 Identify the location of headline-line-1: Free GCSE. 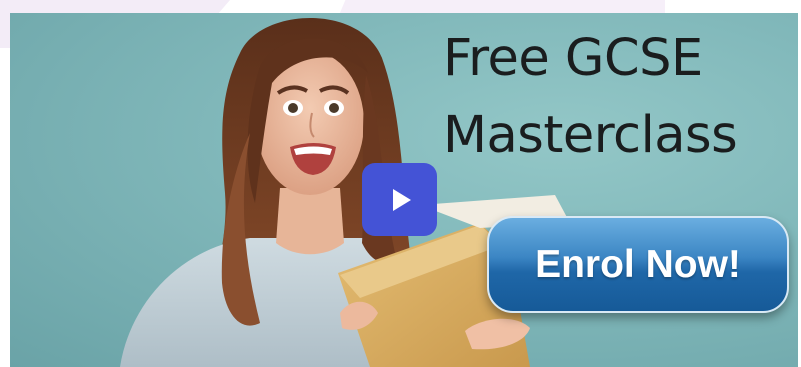
(573, 58).